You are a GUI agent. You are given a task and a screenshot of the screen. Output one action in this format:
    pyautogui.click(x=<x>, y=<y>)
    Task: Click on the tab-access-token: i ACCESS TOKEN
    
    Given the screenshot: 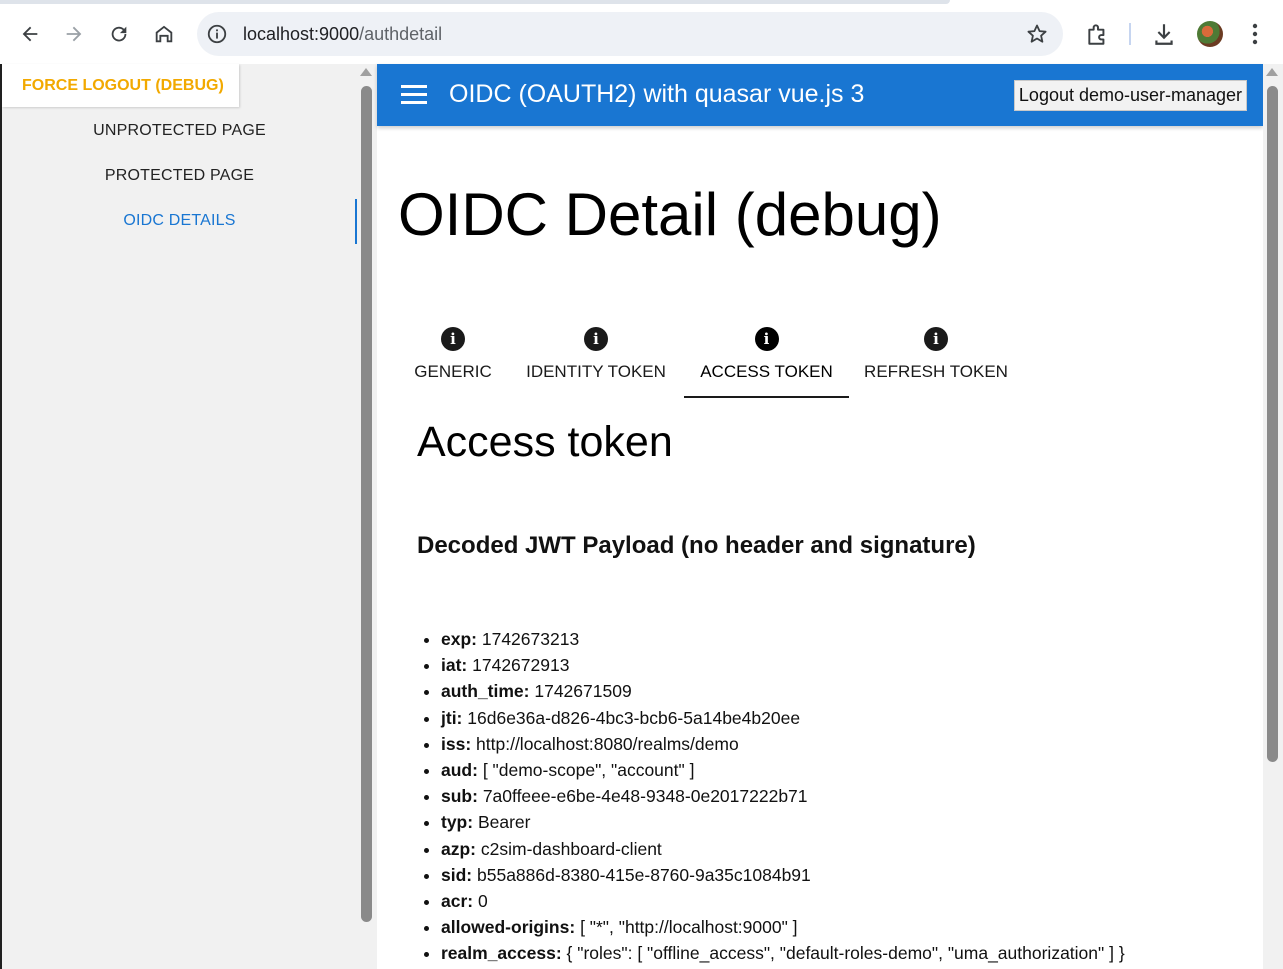 What is the action you would take?
    pyautogui.click(x=766, y=360)
    